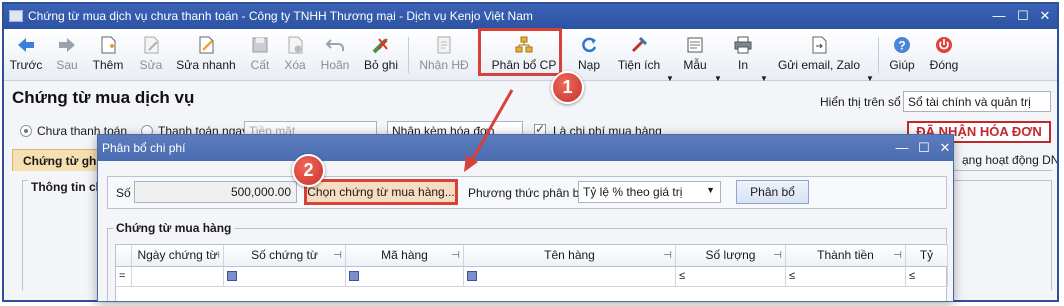 Image resolution: width=1064 pixels, height=306 pixels. What do you see at coordinates (588, 65) in the screenshot?
I see `reload-label: Nạp` at bounding box center [588, 65].